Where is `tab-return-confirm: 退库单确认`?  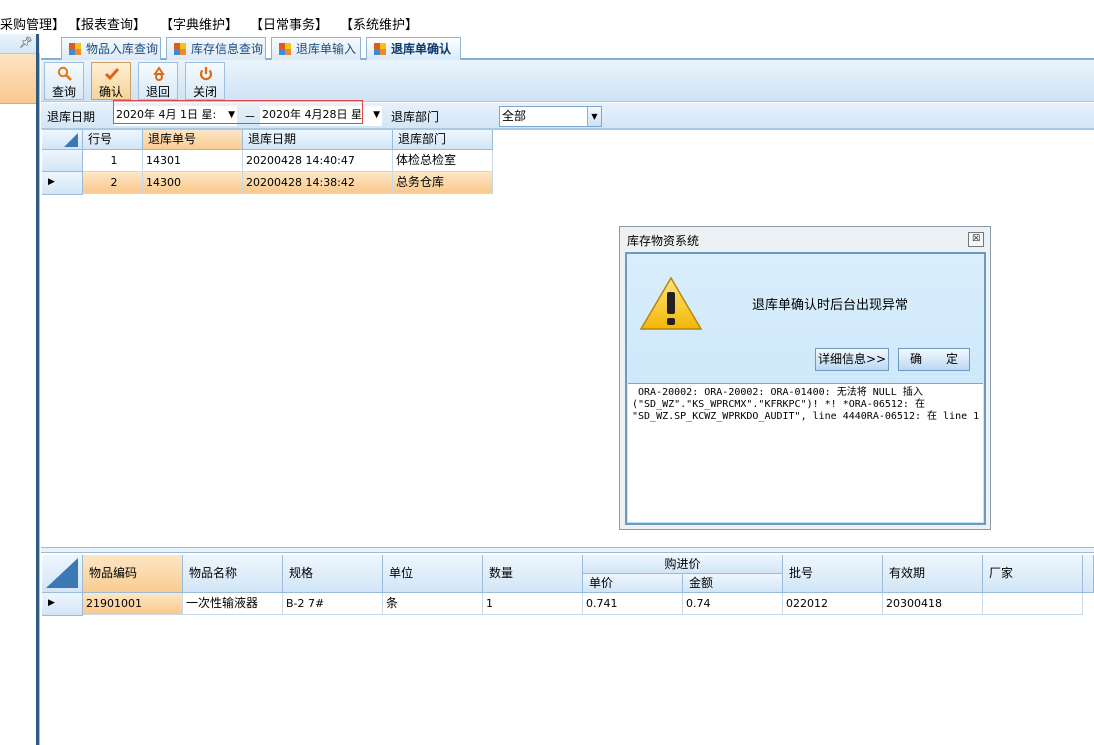 tab-return-confirm: 退库单确认 is located at coordinates (413, 49).